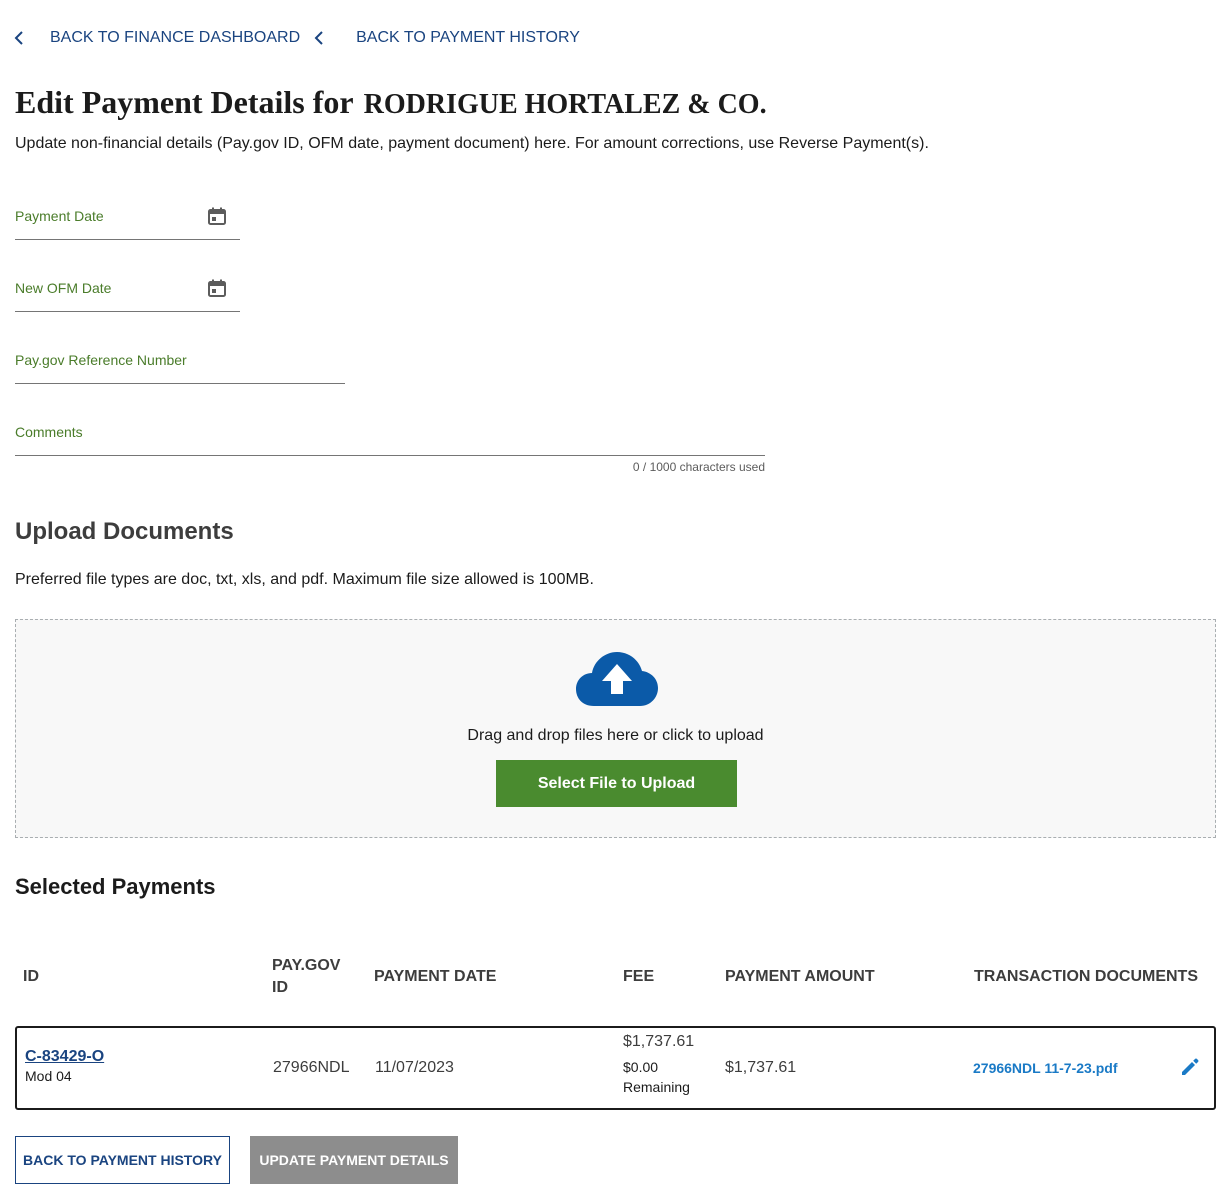 This screenshot has width=1224, height=1193. I want to click on transaction-document-link: 27966NDL 11-7-23.pdf, so click(1045, 1068).